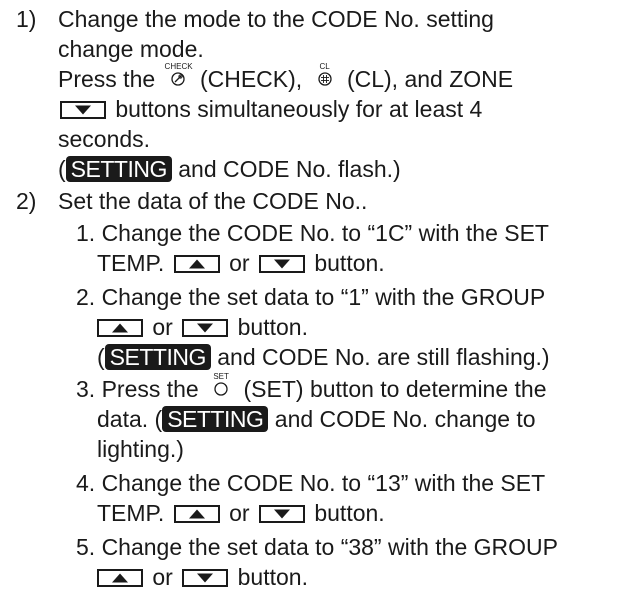  I want to click on cl-button-caption: CL, so click(324, 66).